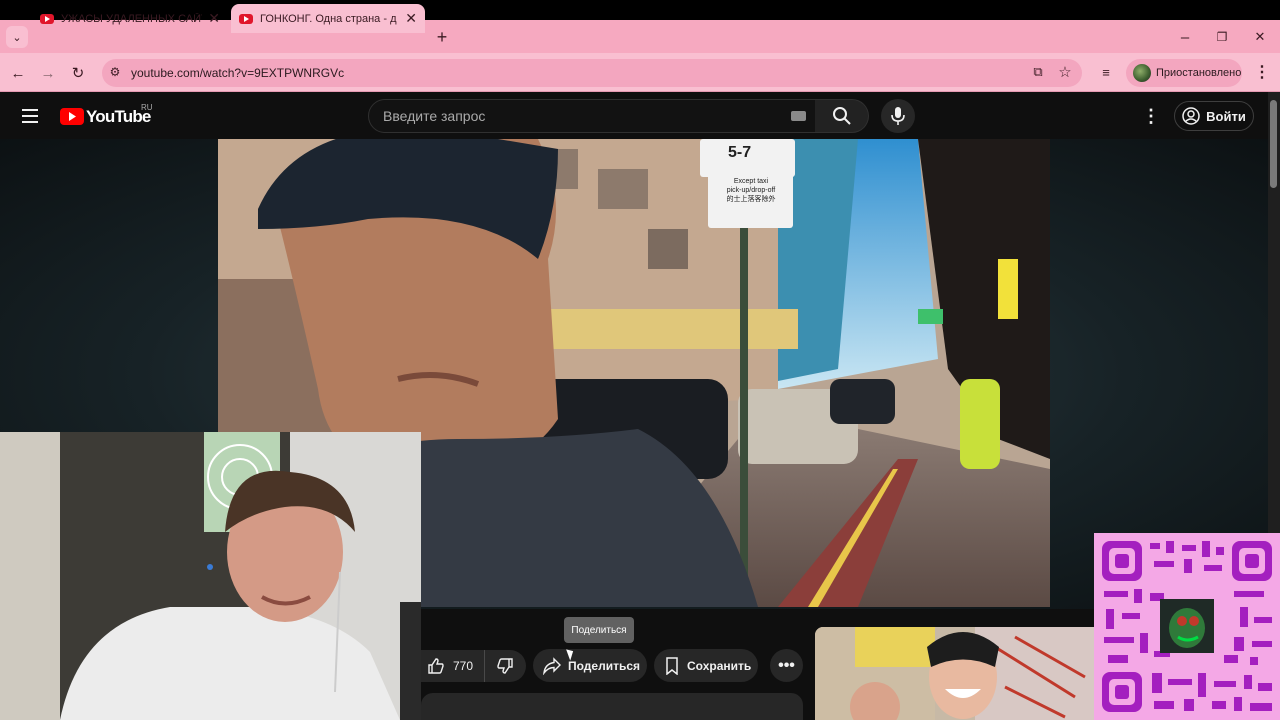 This screenshot has height=720, width=1280. I want to click on search-icon, so click(842, 116).